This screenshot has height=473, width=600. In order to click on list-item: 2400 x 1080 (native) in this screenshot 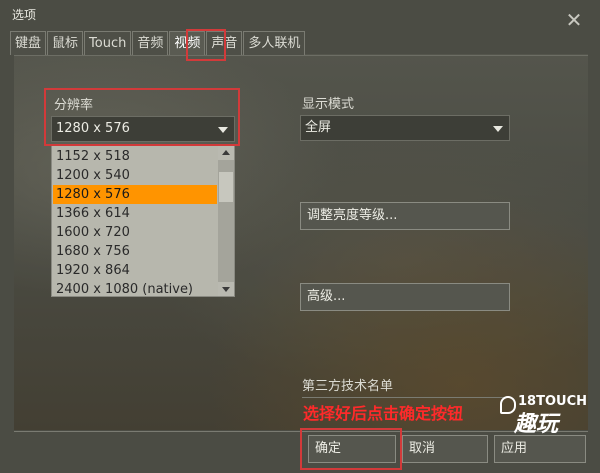, I will do `click(135, 289)`.